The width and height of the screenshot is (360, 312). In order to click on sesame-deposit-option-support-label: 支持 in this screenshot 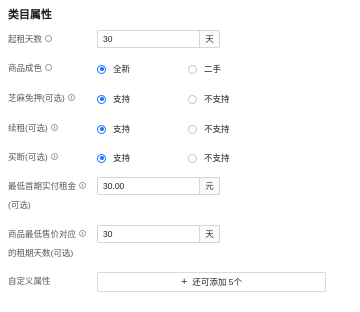, I will do `click(122, 99)`.